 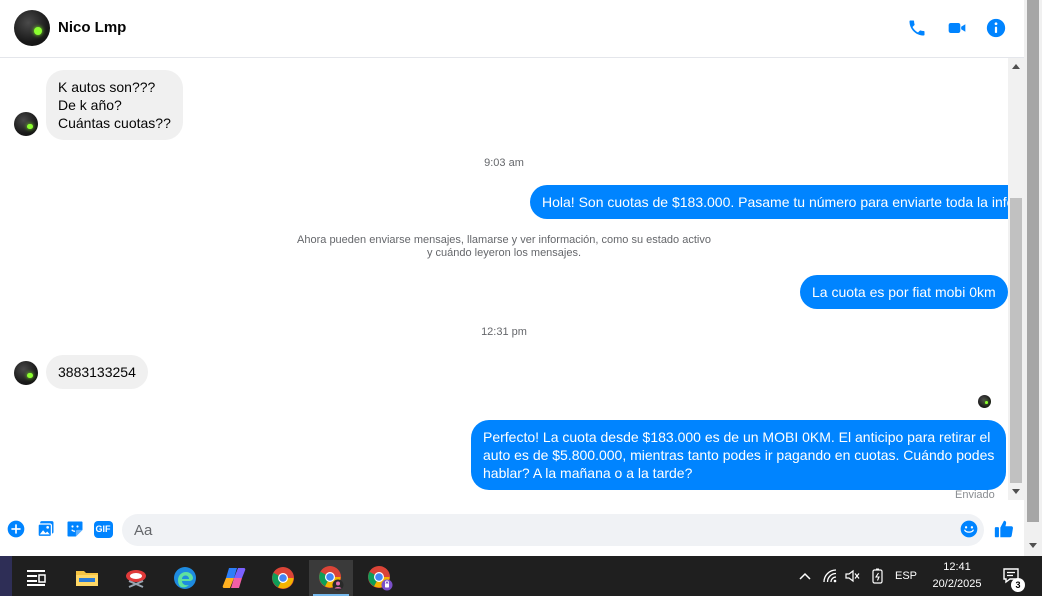 I want to click on sticker-button, so click(x=75, y=529).